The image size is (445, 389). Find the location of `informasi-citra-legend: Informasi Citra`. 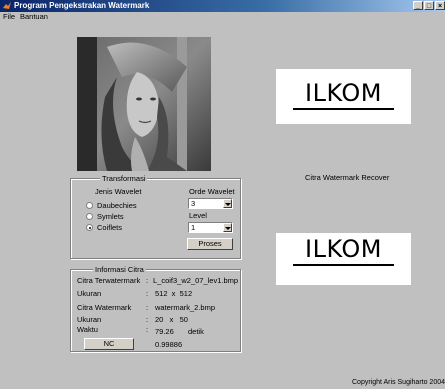

informasi-citra-legend: Informasi Citra is located at coordinates (119, 269).